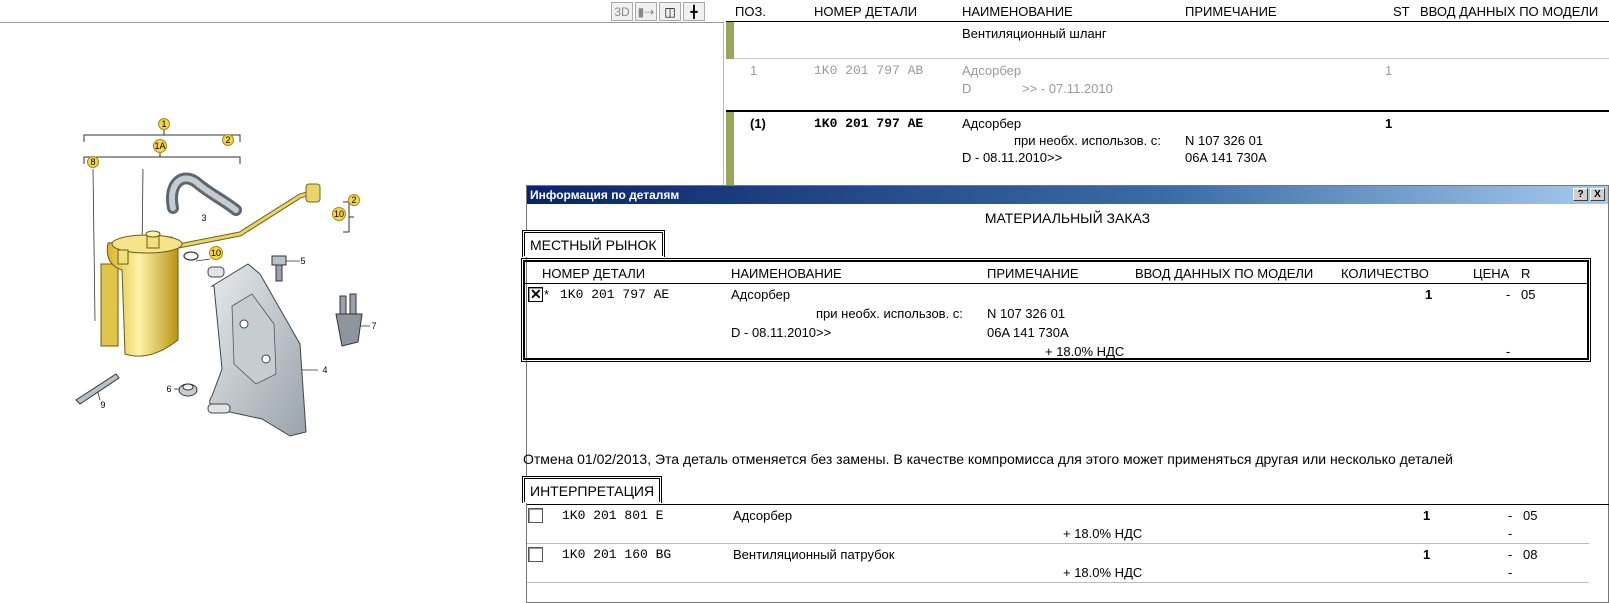 The image size is (1609, 603). What do you see at coordinates (814, 554) in the screenshot?
I see `row-name: Вентиляционный патрубок` at bounding box center [814, 554].